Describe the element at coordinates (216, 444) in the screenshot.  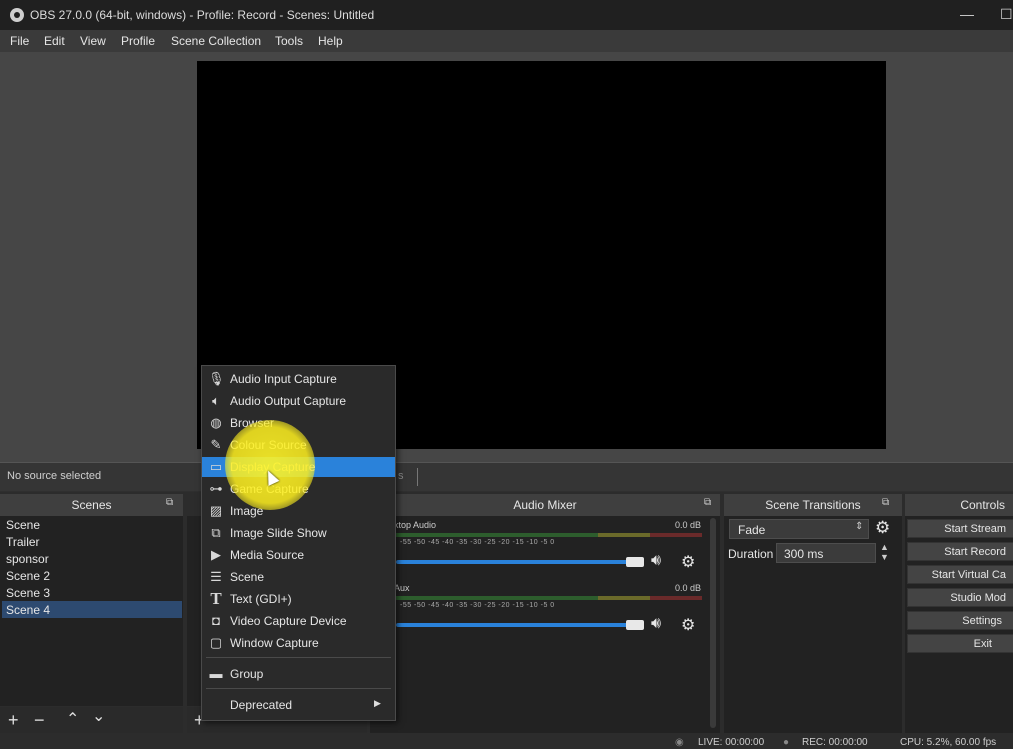
I see `brush-icon: ✎` at that location.